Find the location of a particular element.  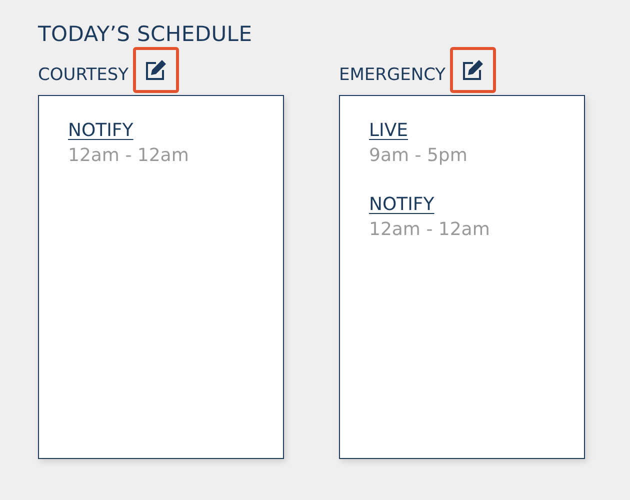

category-label: EMERGENCY is located at coordinates (392, 75).